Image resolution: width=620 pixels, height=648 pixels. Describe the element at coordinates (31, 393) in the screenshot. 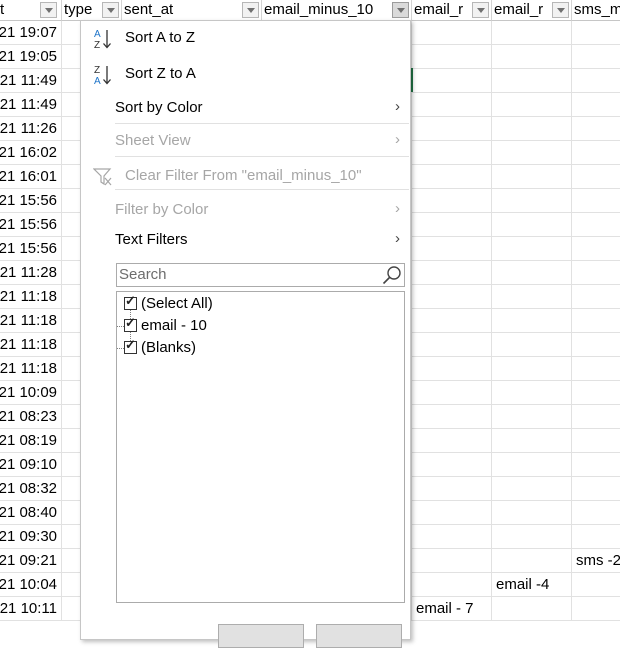

I see `table-cell: 21 10:09` at that location.